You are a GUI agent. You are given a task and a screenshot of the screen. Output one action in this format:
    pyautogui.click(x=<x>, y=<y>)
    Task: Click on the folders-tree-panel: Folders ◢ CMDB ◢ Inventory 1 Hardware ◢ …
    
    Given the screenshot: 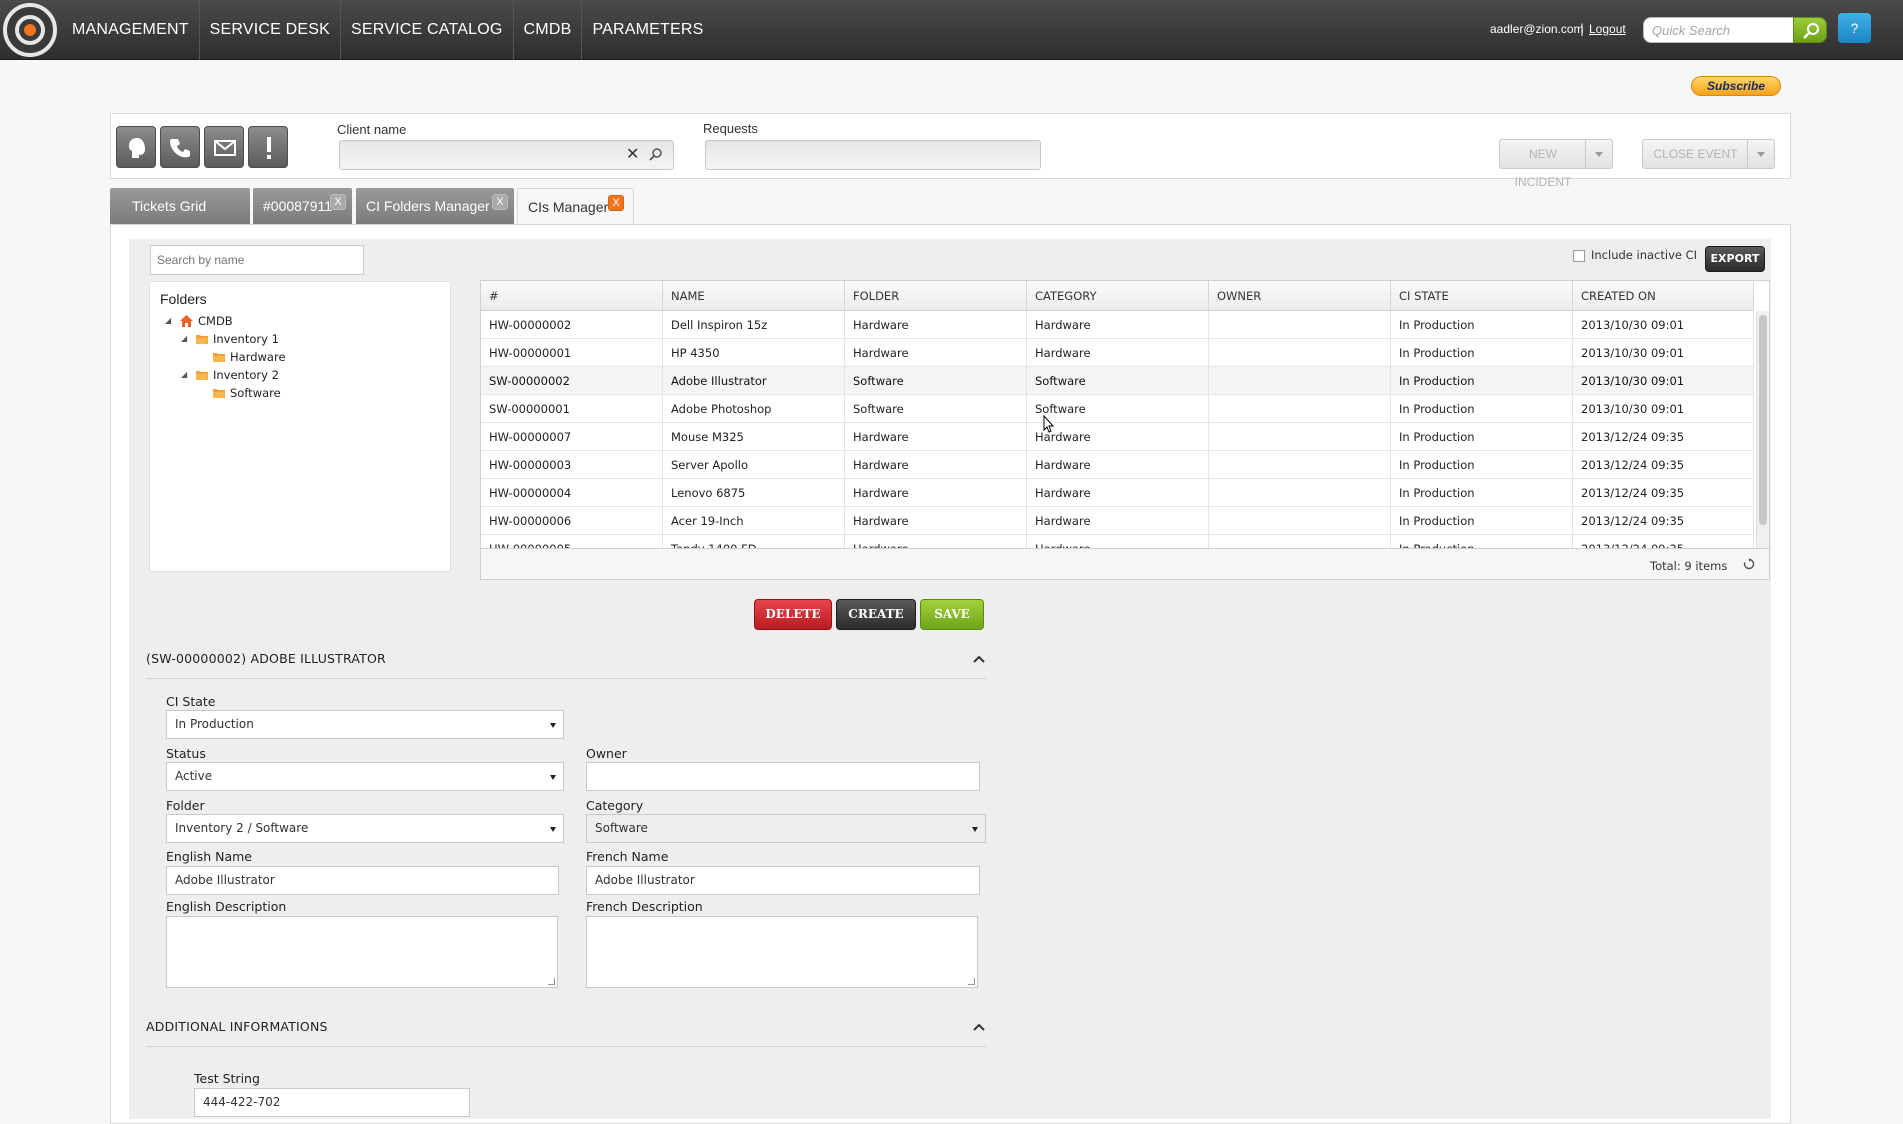 What is the action you would take?
    pyautogui.click(x=300, y=426)
    